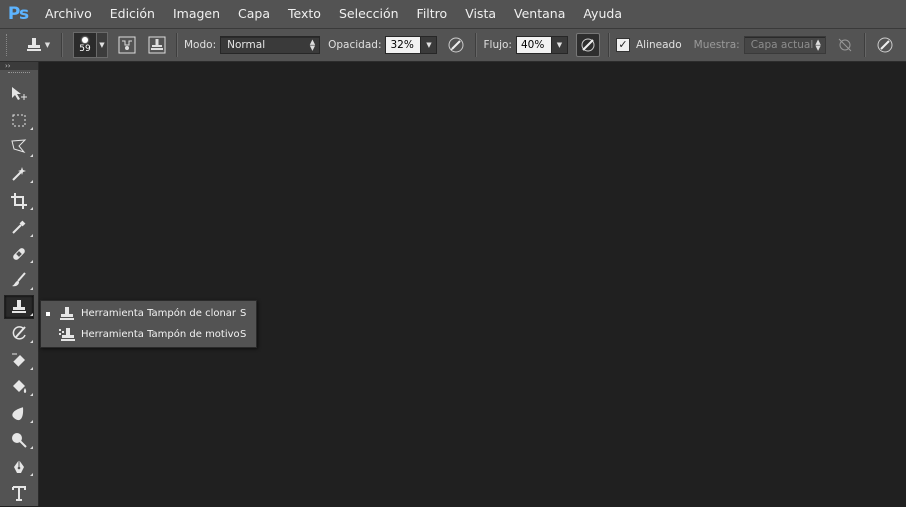 This screenshot has width=906, height=507. What do you see at coordinates (19, 75) in the screenshot?
I see `toolbox-grip` at bounding box center [19, 75].